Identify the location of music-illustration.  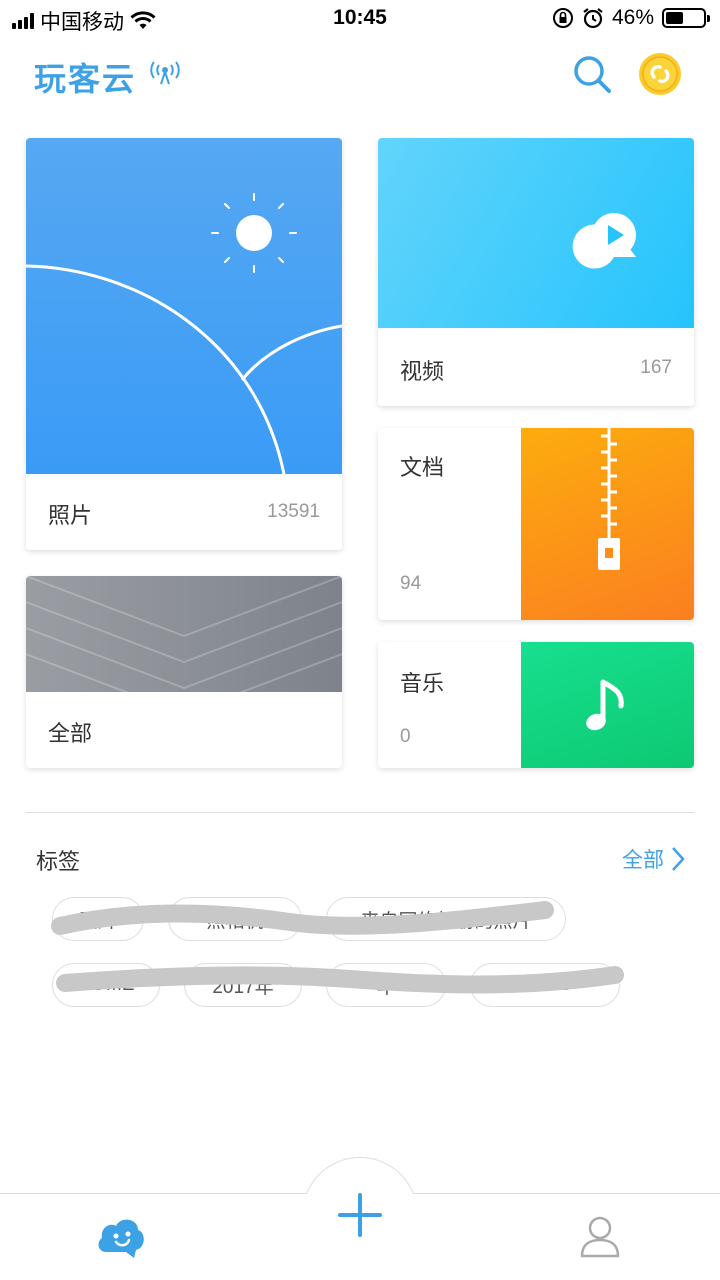
(607, 705).